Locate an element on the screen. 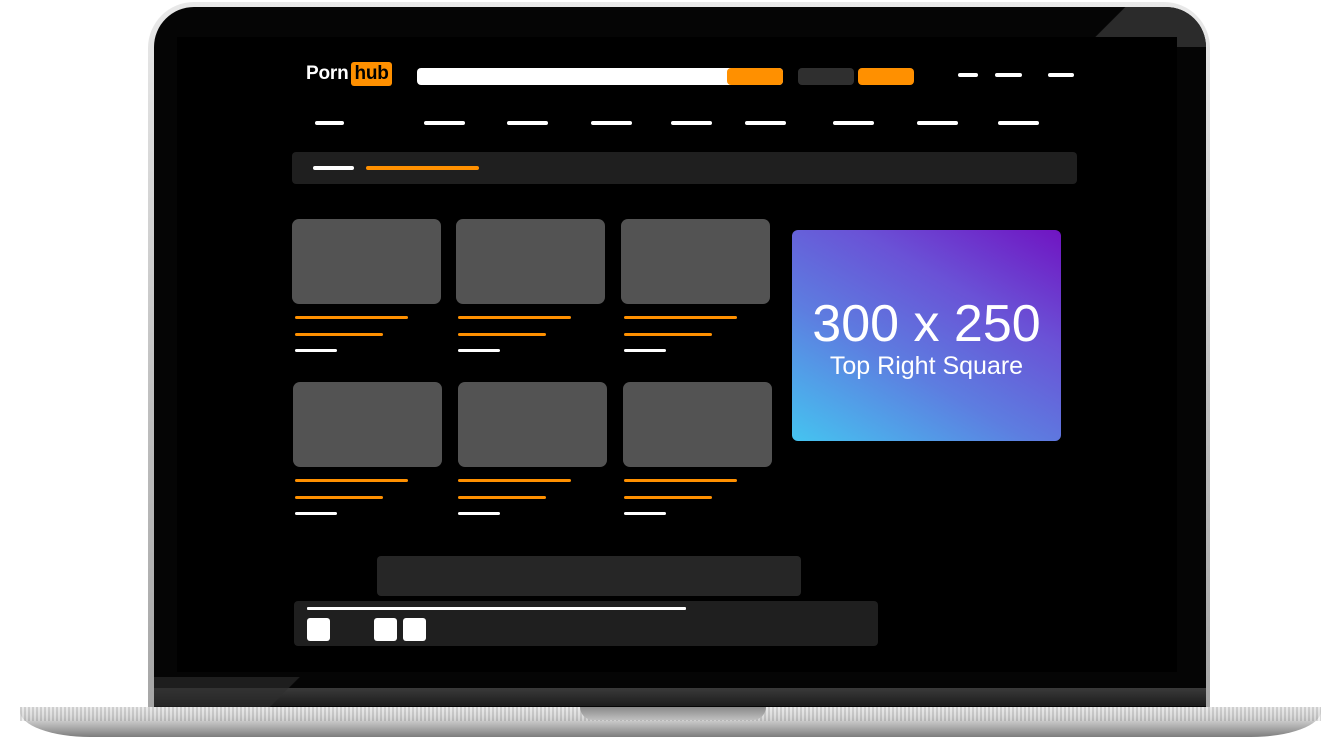 The height and width of the screenshot is (745, 1341). section-subtitle-link is located at coordinates (422, 168).